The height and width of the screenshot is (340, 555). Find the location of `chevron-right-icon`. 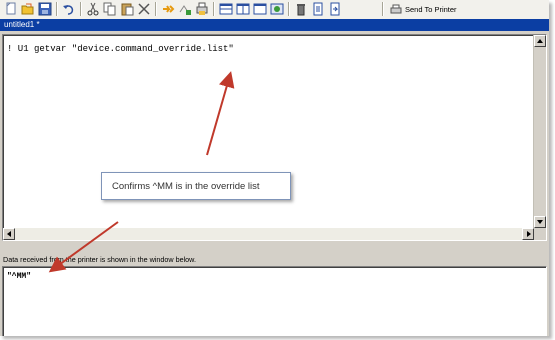

chevron-right-icon is located at coordinates (529, 234).